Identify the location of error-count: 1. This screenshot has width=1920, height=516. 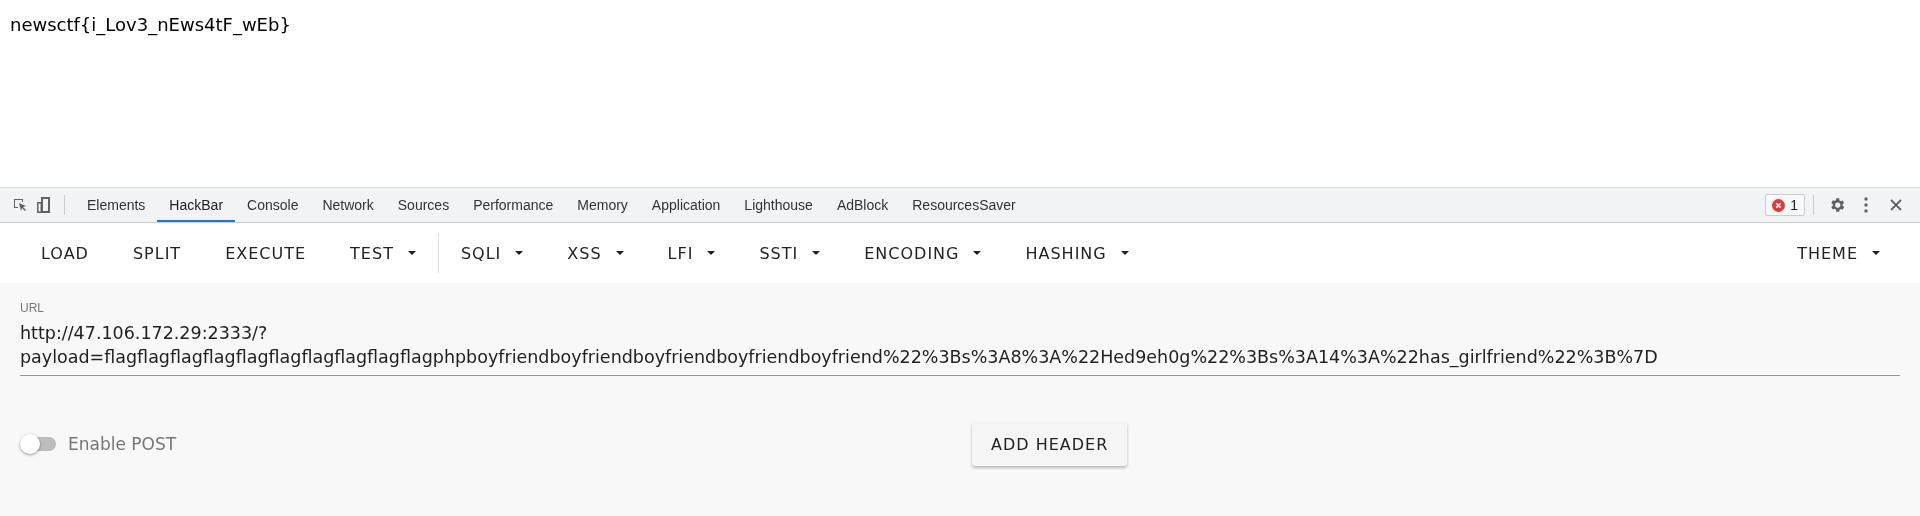
(1794, 205).